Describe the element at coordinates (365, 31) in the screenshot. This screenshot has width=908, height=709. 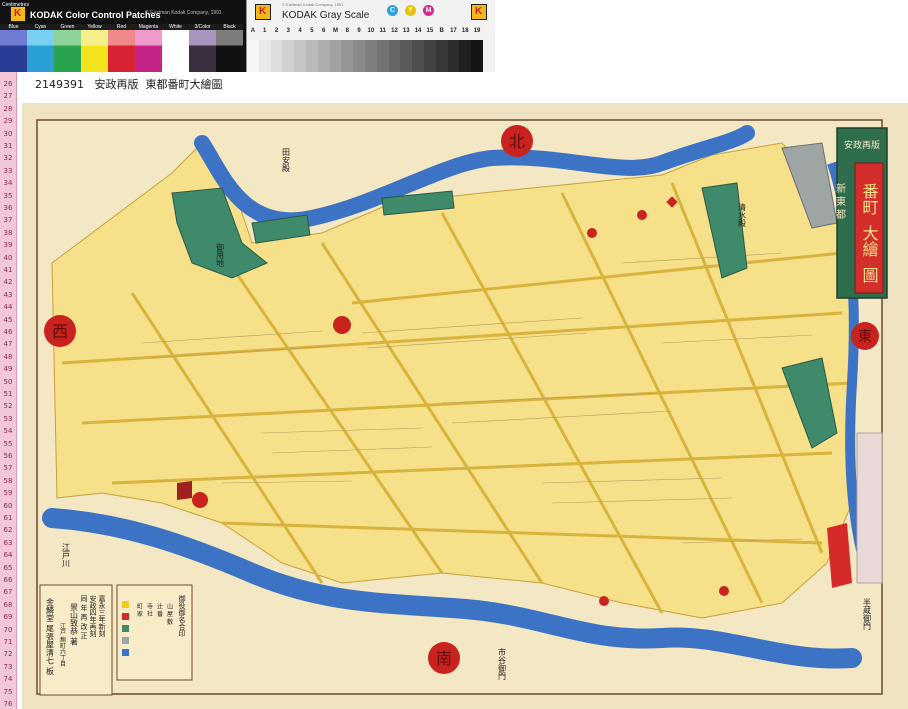
I see `gray-step-labels: A 1 2 3 4 5 6 M 8 9 10 11 12 13 14 15 B 17 18 19` at that location.